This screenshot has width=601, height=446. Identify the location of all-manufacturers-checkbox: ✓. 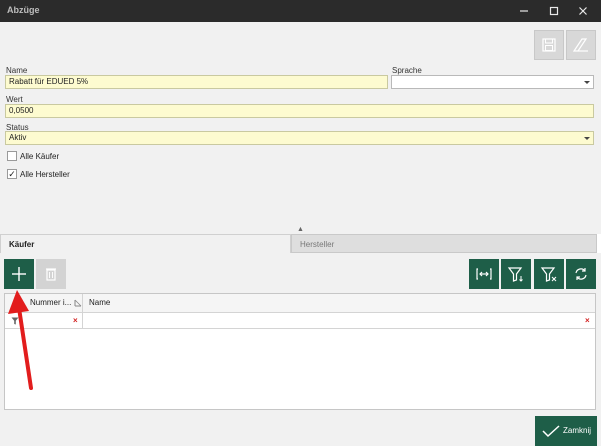
(12, 174).